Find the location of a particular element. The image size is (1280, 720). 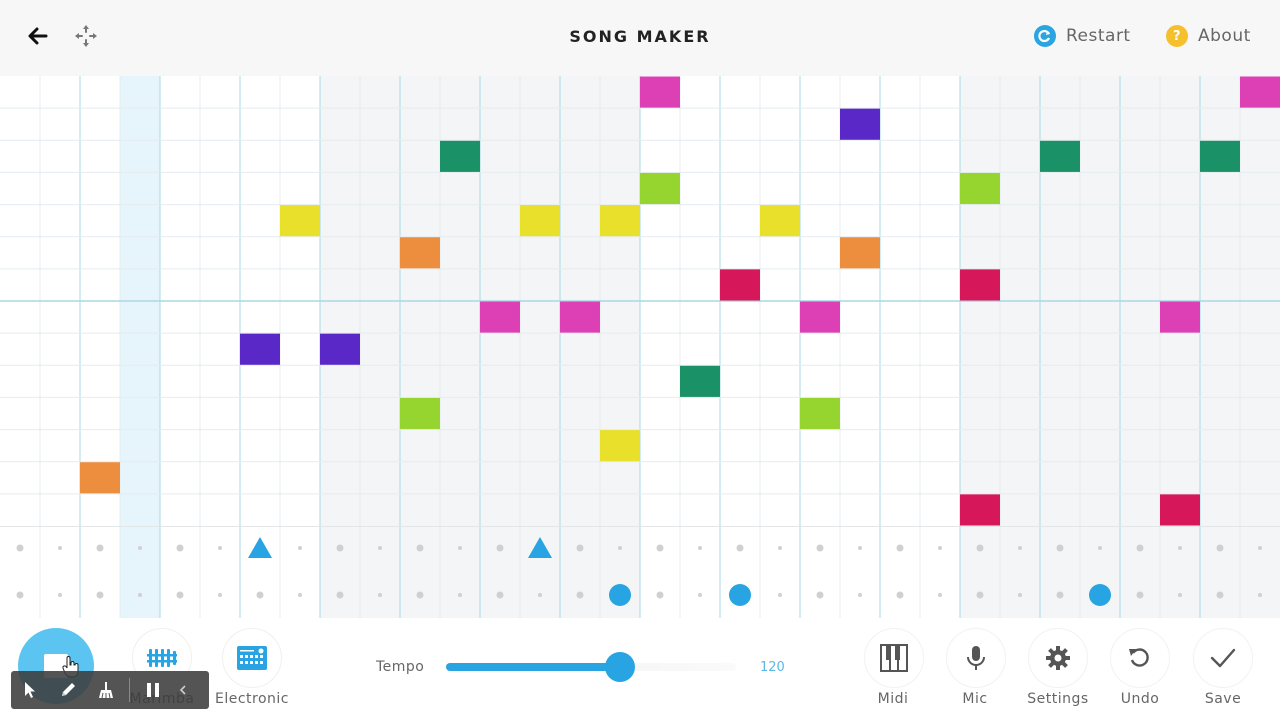

pencil-tool-button is located at coordinates (68, 690).